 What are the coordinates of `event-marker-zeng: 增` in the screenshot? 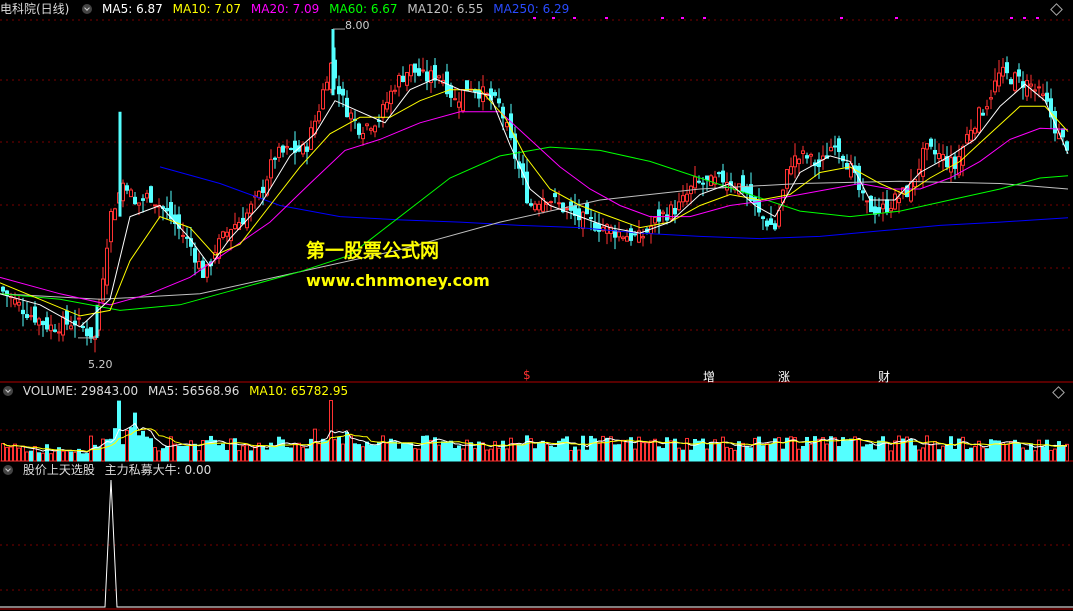 It's located at (709, 376).